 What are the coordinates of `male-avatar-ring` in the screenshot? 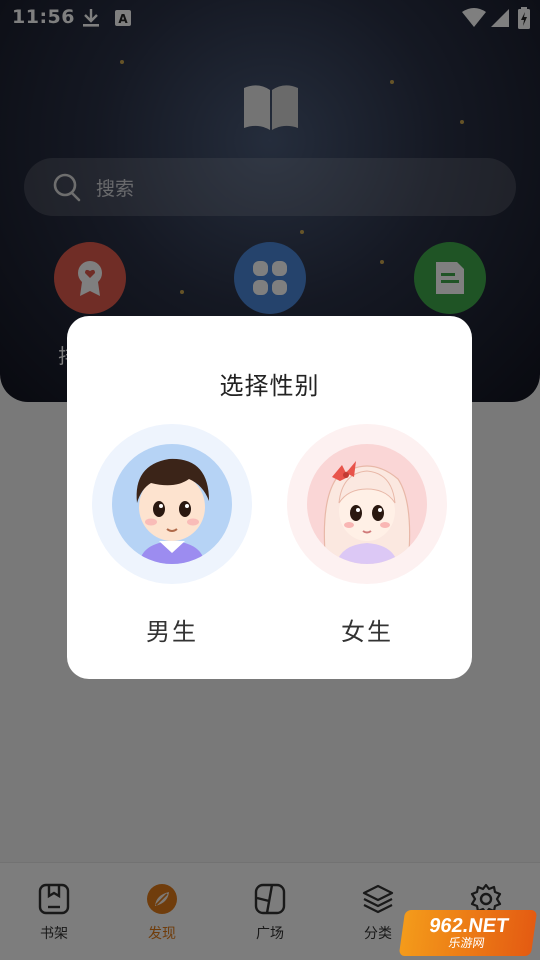 It's located at (172, 504).